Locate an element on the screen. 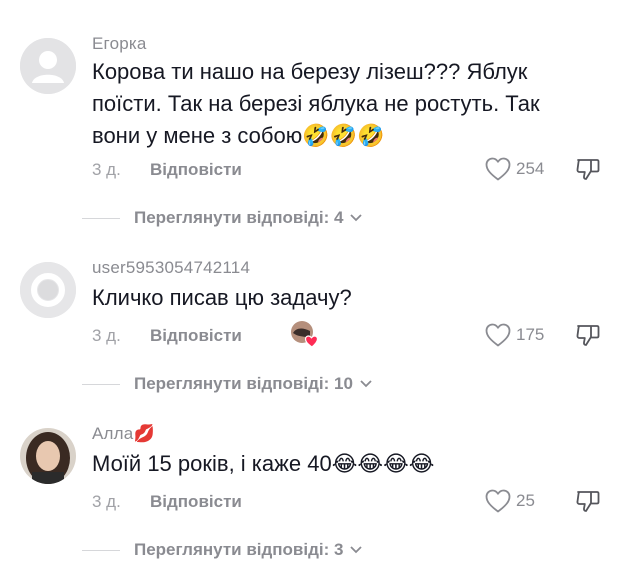  view-replies-label: Переглянути відповіді: 3 is located at coordinates (239, 549).